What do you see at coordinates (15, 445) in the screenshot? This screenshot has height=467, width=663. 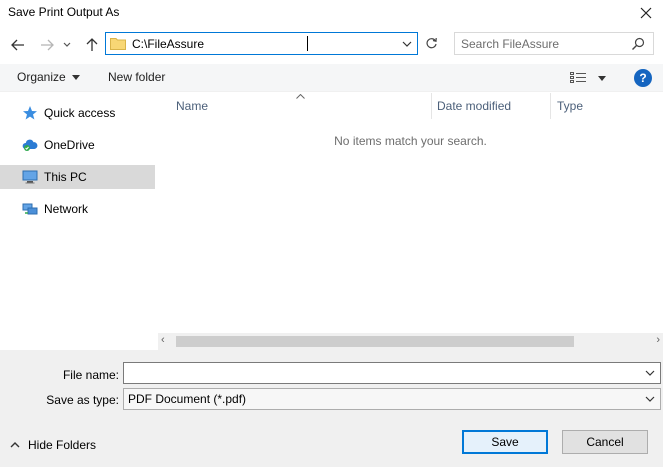 I see `chevron-up-icon` at bounding box center [15, 445].